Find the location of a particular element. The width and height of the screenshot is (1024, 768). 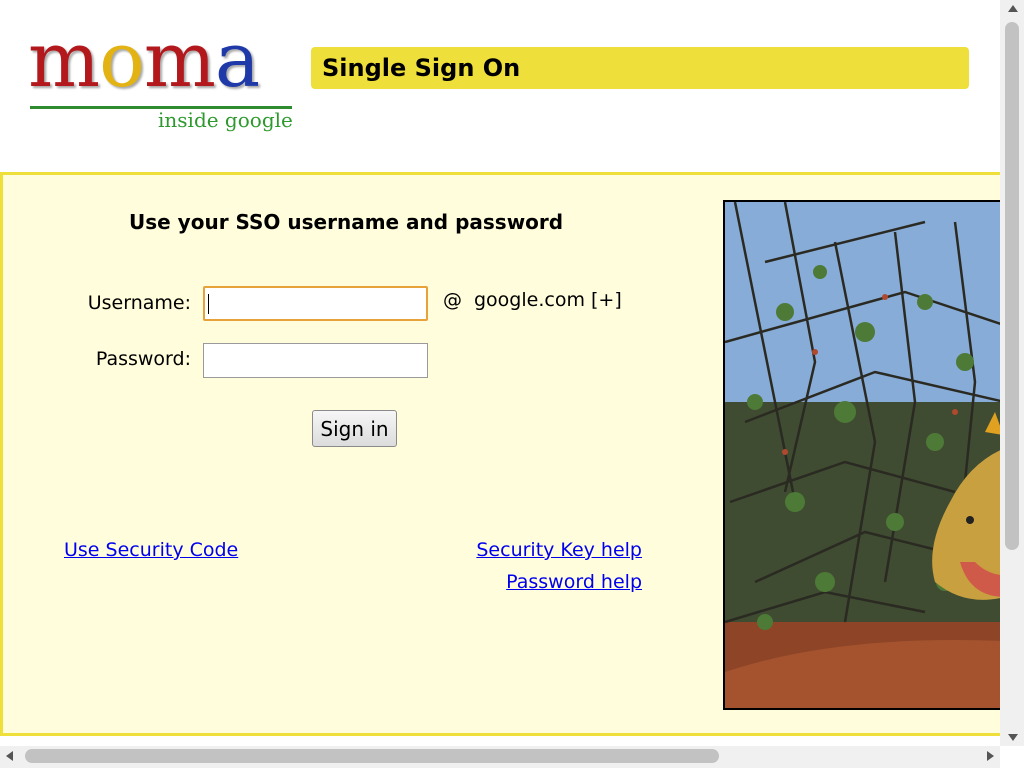

logo-word: moma is located at coordinates (144, 60).